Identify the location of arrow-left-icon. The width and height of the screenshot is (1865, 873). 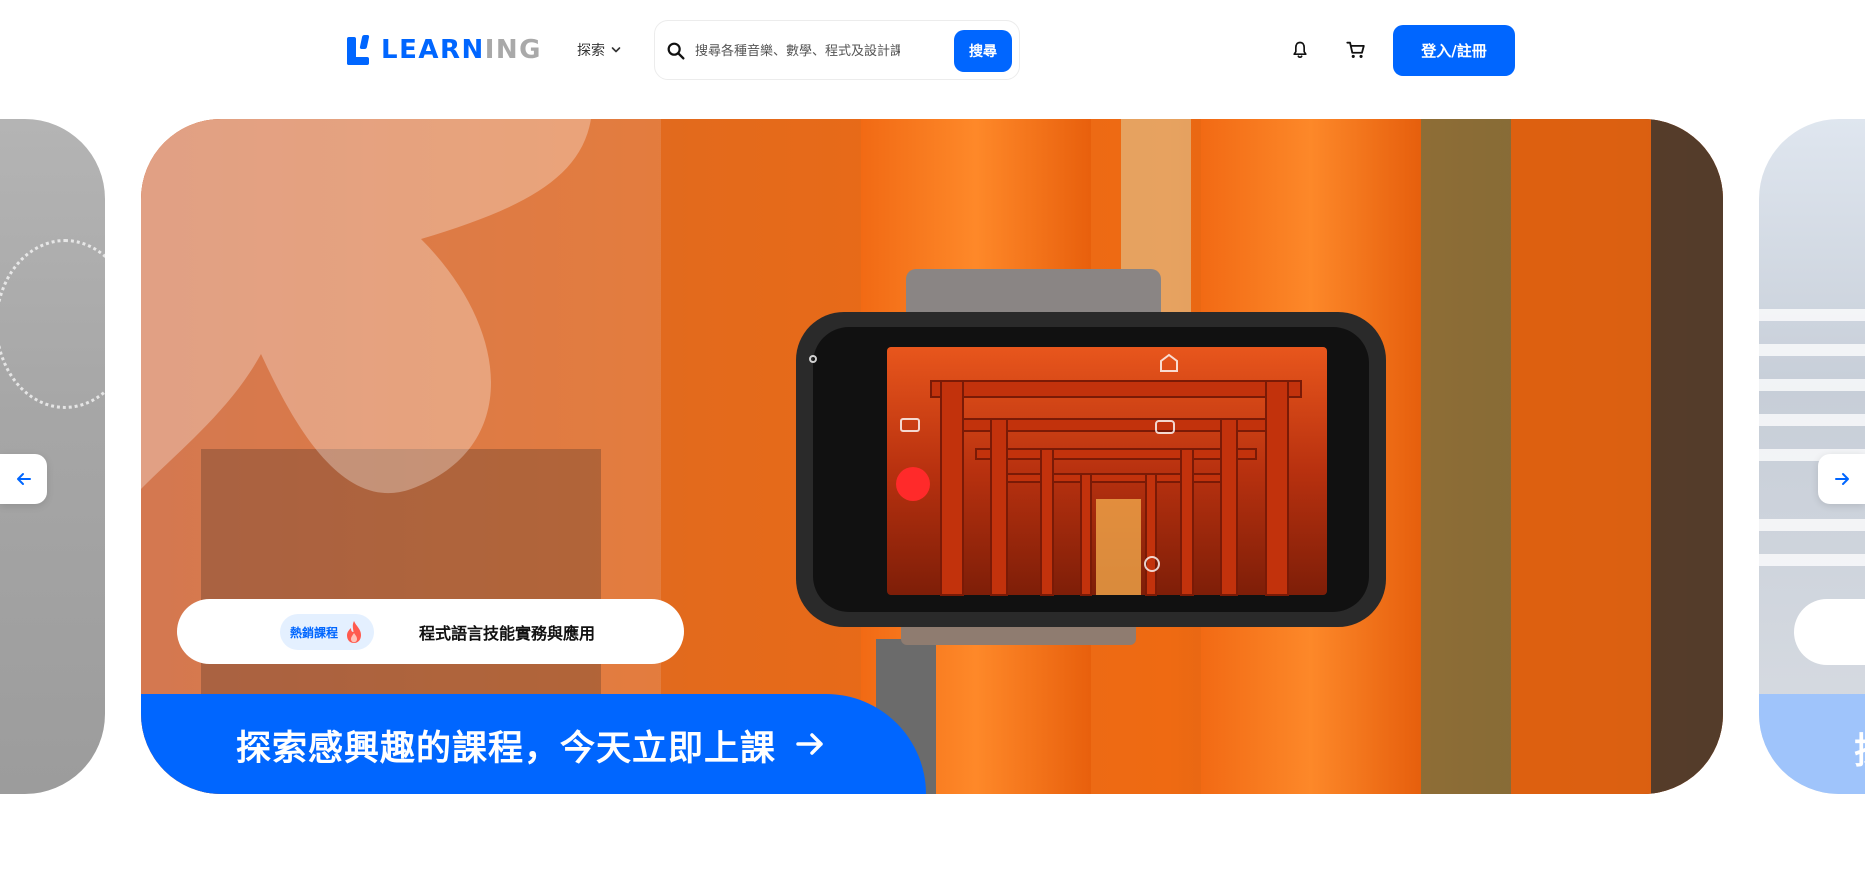
(23, 479).